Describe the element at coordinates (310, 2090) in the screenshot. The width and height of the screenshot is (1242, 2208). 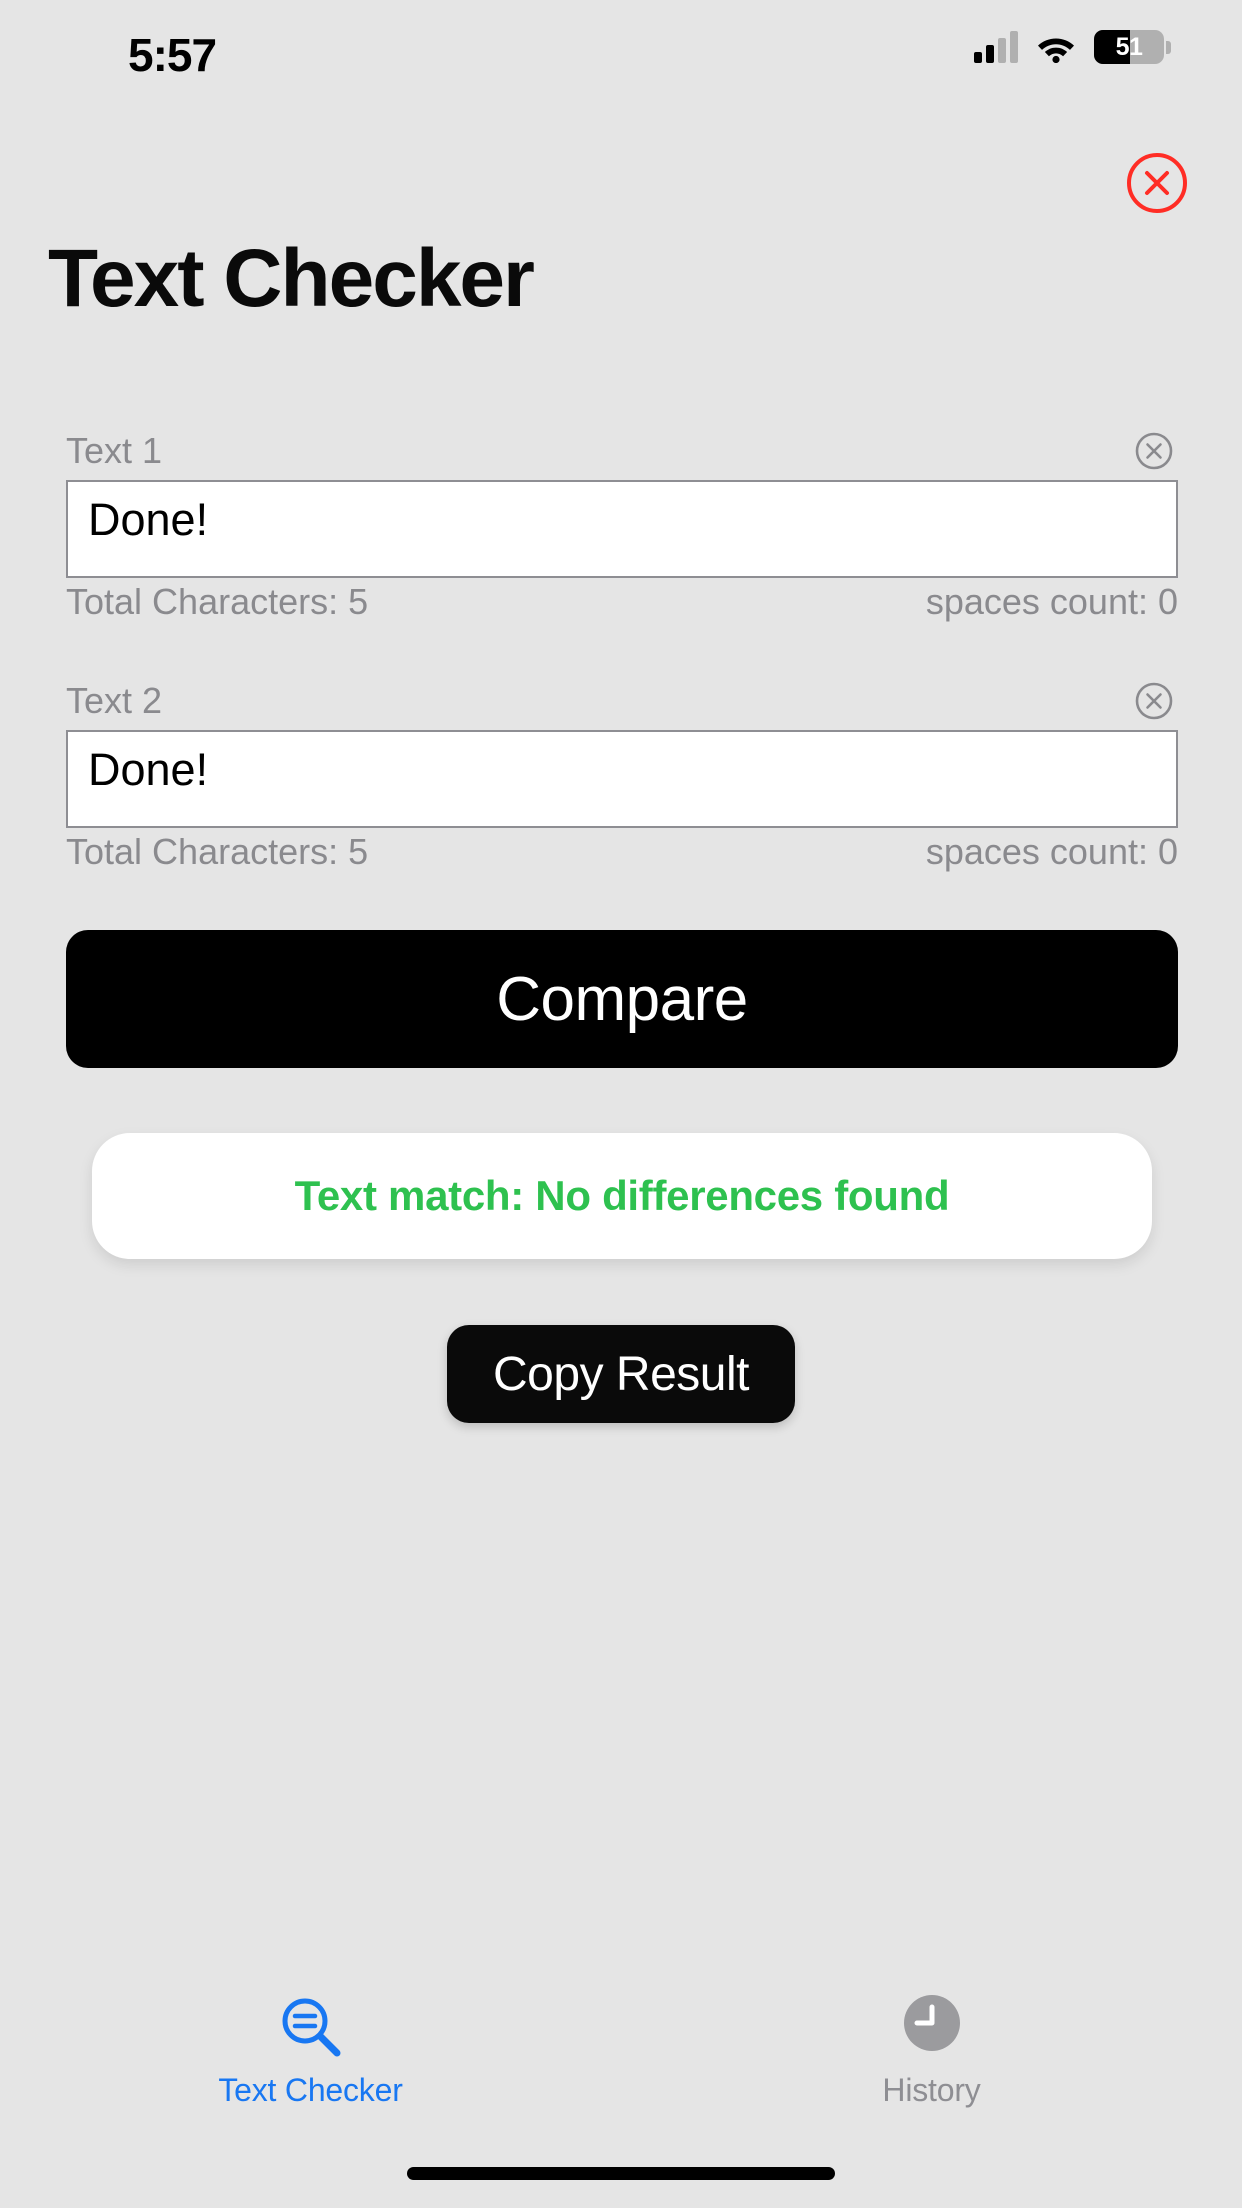
I see `tab-text-checker-label: Text Checker` at that location.